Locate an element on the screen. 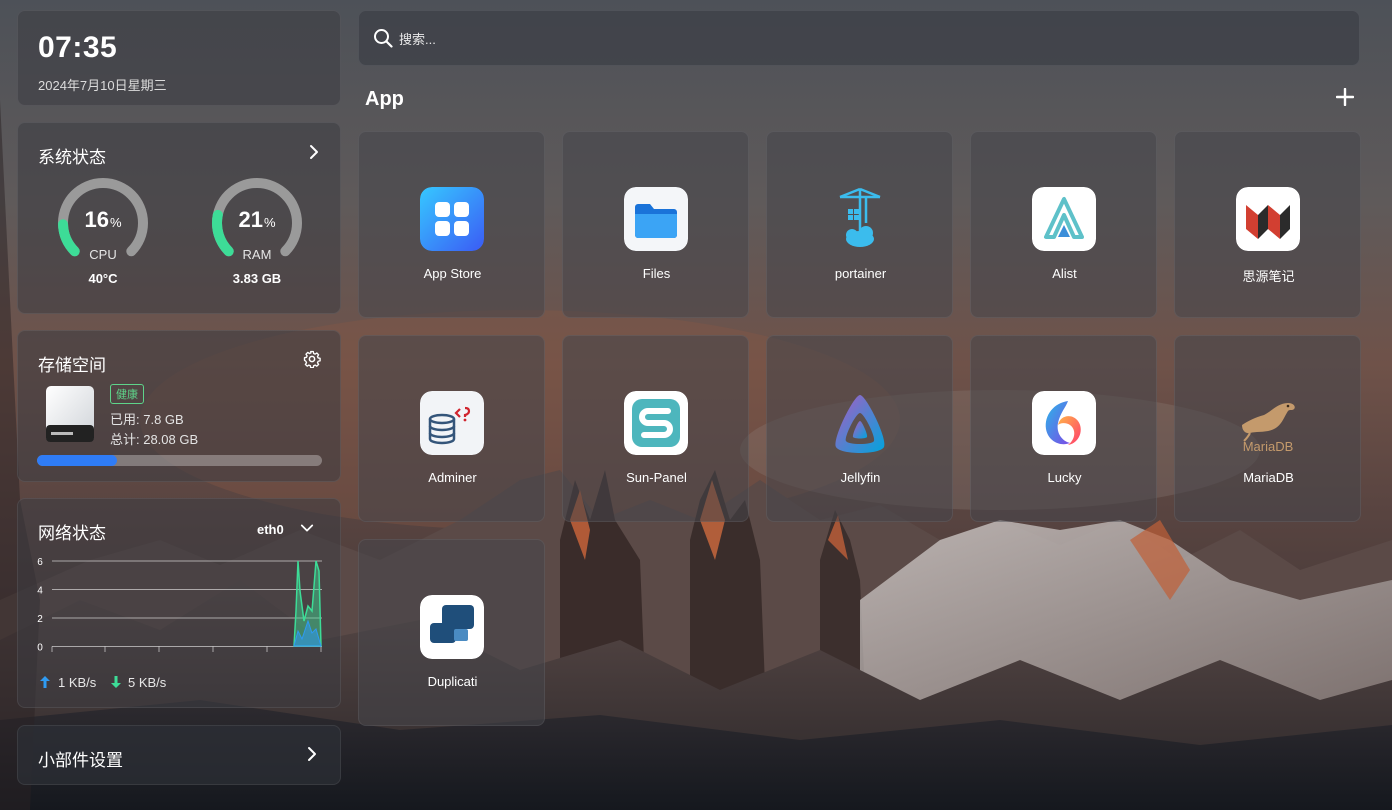  jellyfin-icon is located at coordinates (860, 423).